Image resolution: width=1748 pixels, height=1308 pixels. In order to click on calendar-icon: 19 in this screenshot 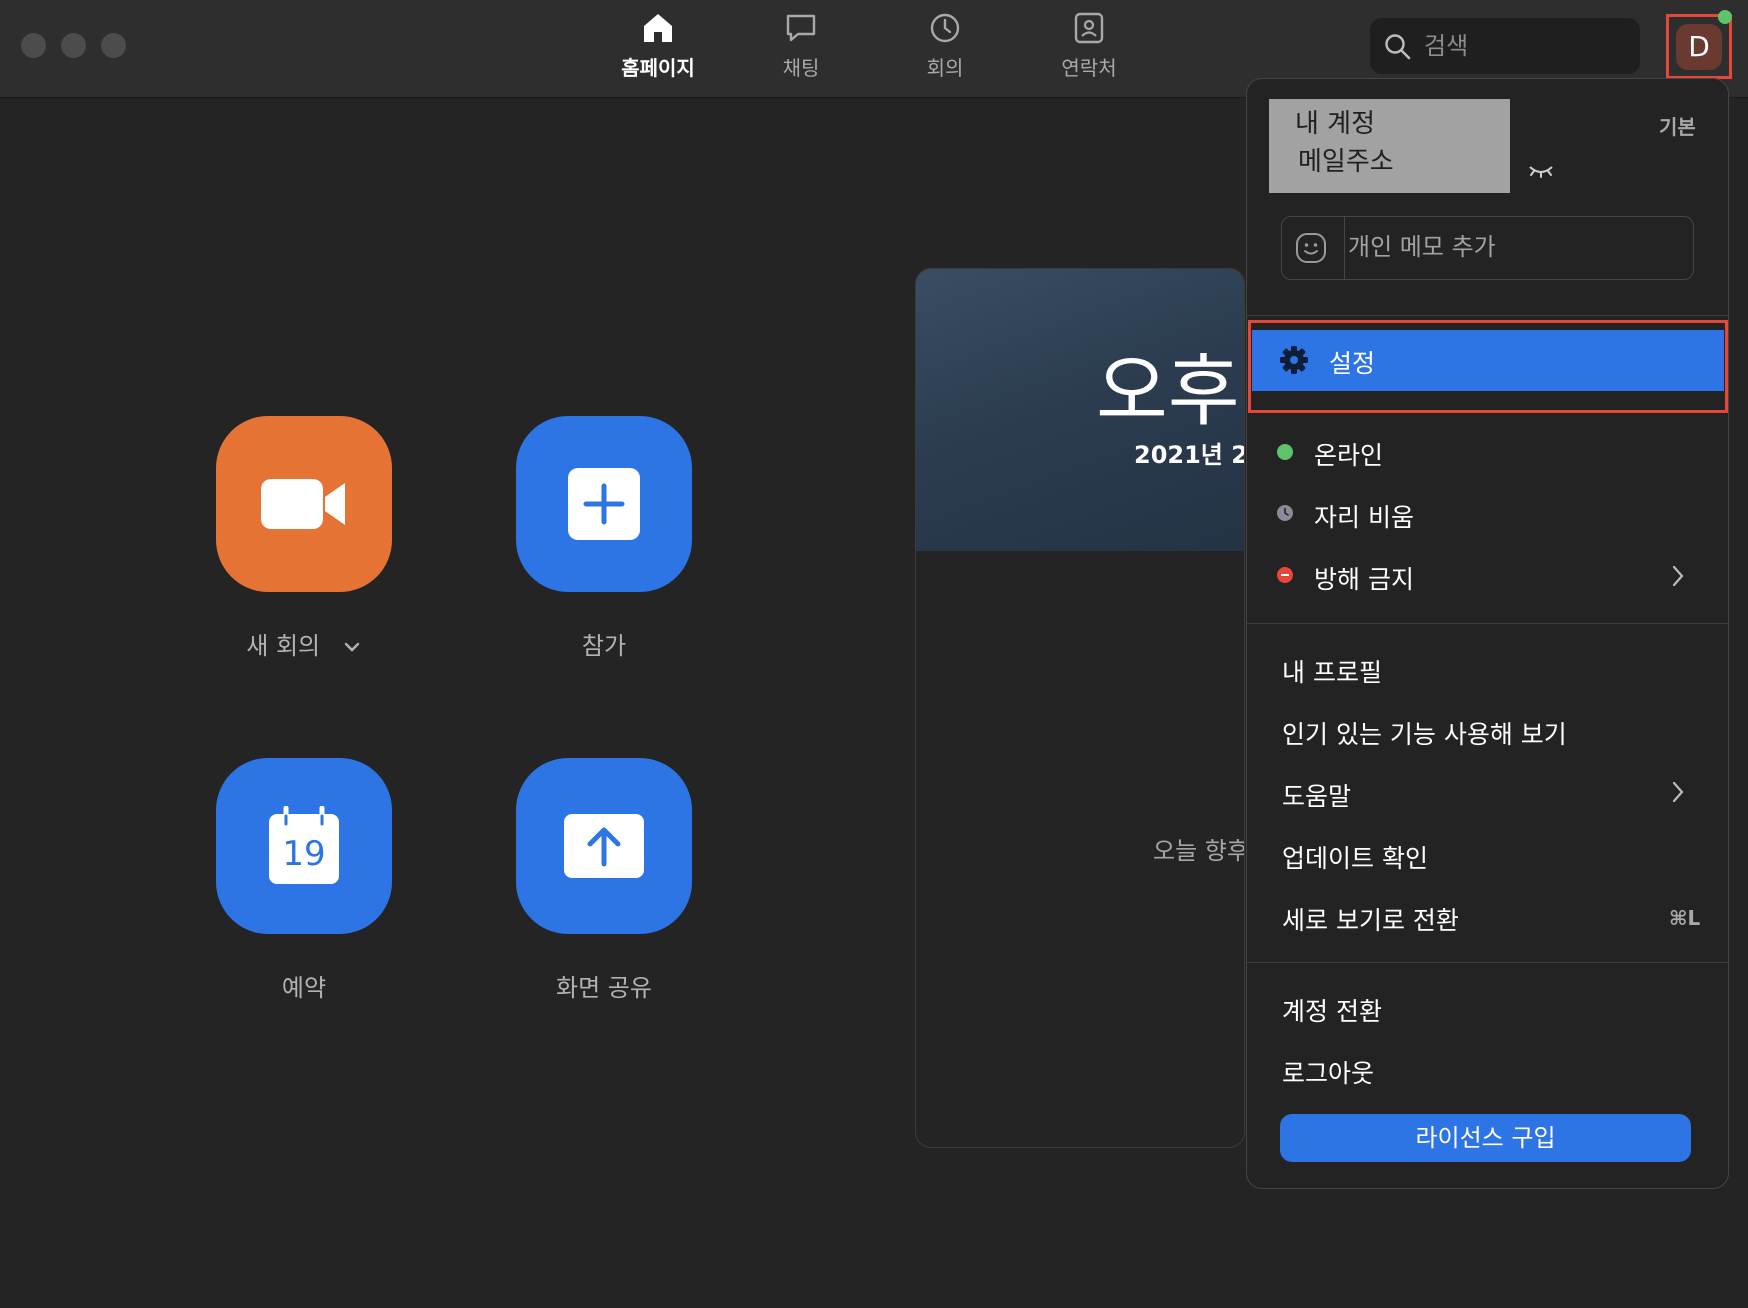, I will do `click(304, 846)`.